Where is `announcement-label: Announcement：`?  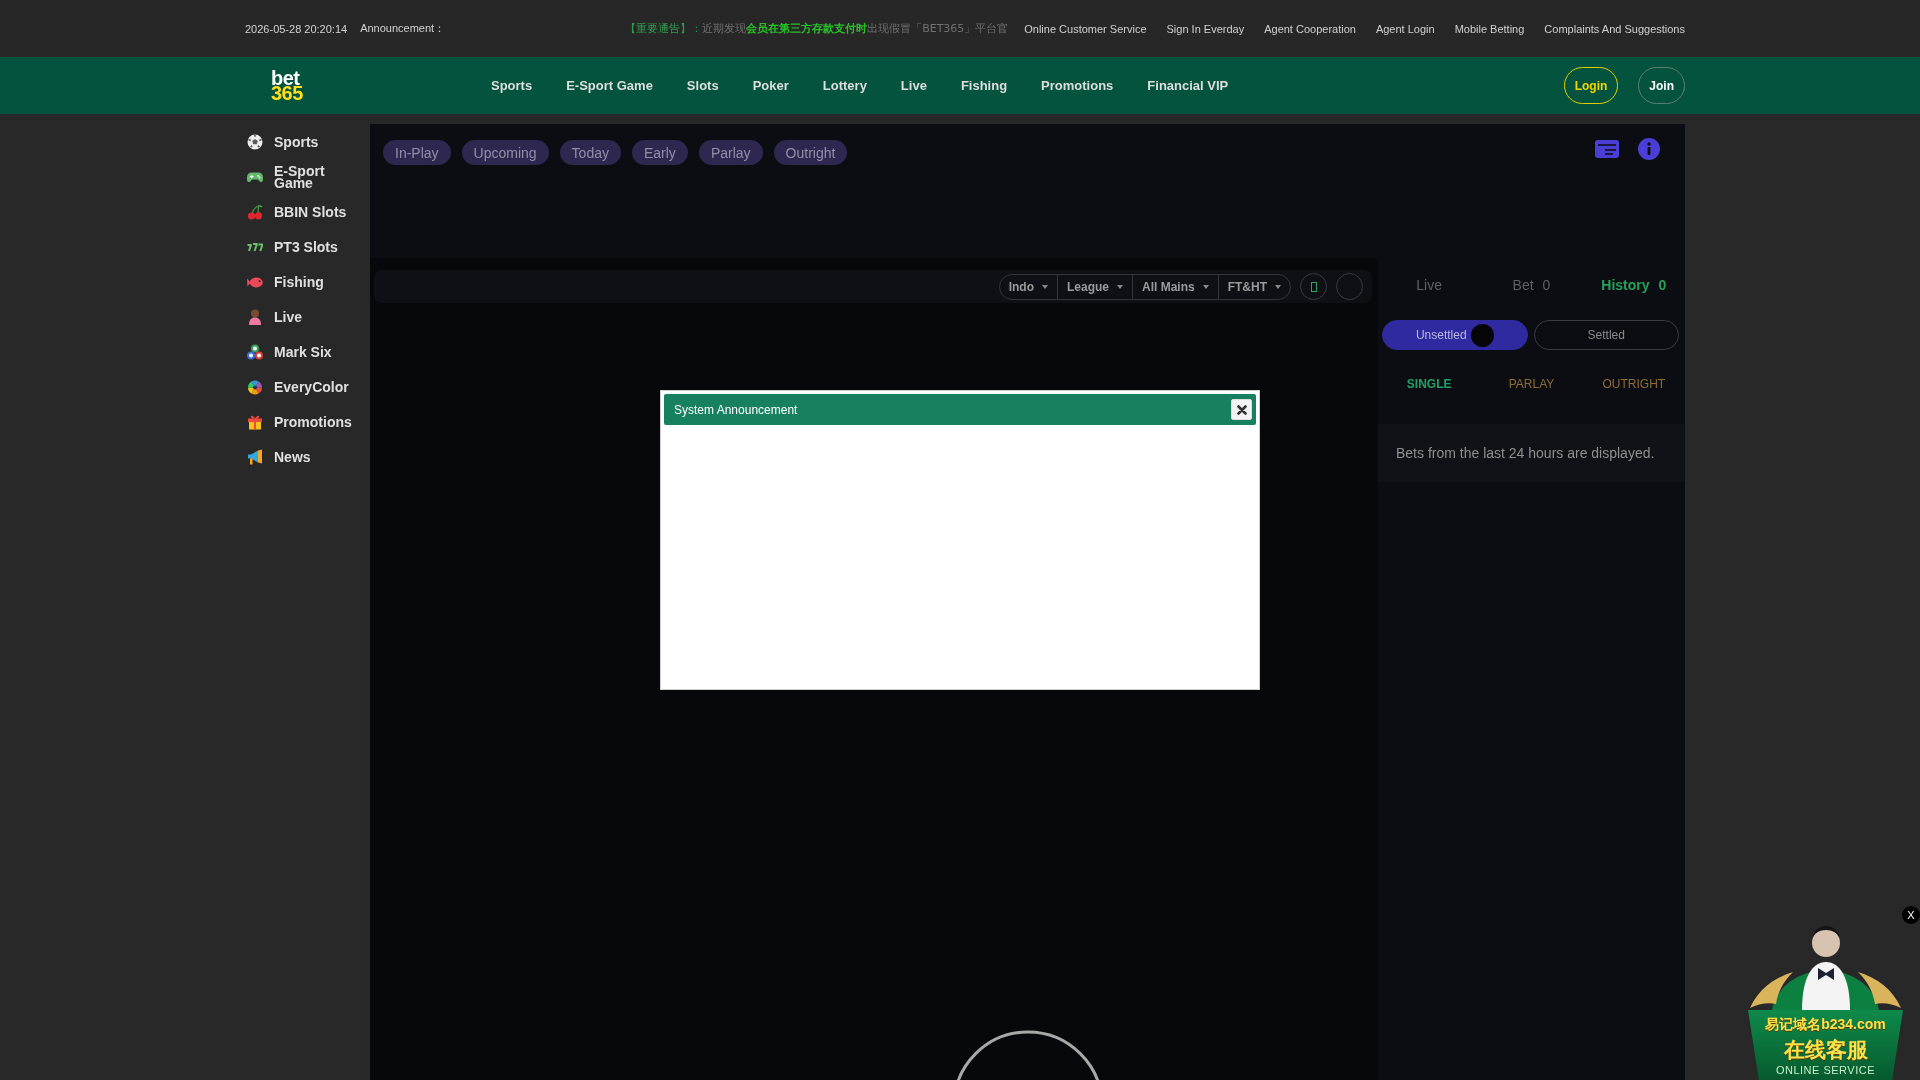
announcement-label: Announcement： is located at coordinates (403, 28).